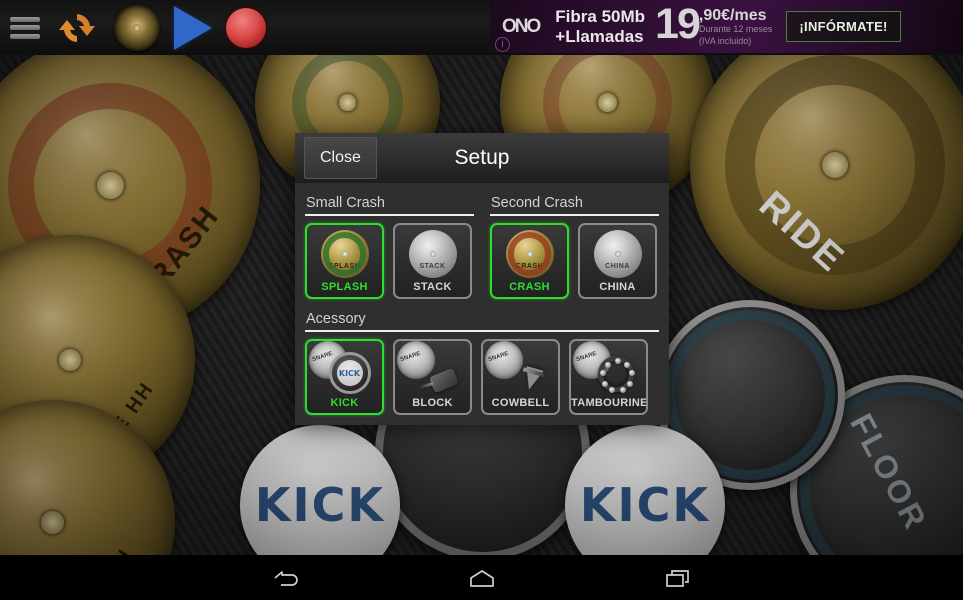  I want to click on back-icon, so click(286, 578).